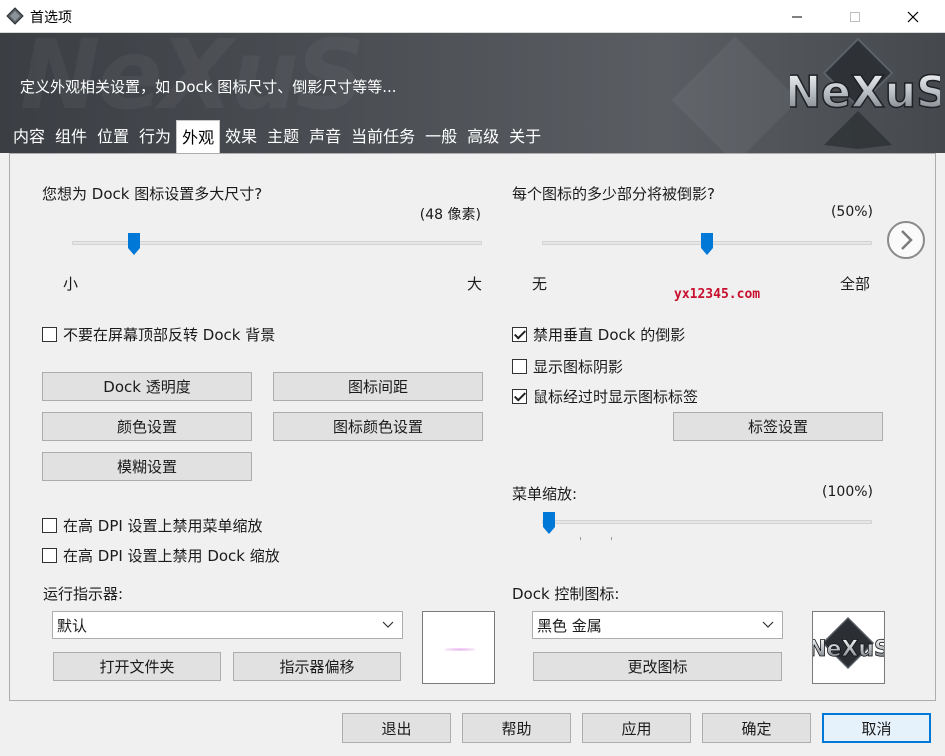  Describe the element at coordinates (516, 728) in the screenshot. I see `help-button: 帮助` at that location.